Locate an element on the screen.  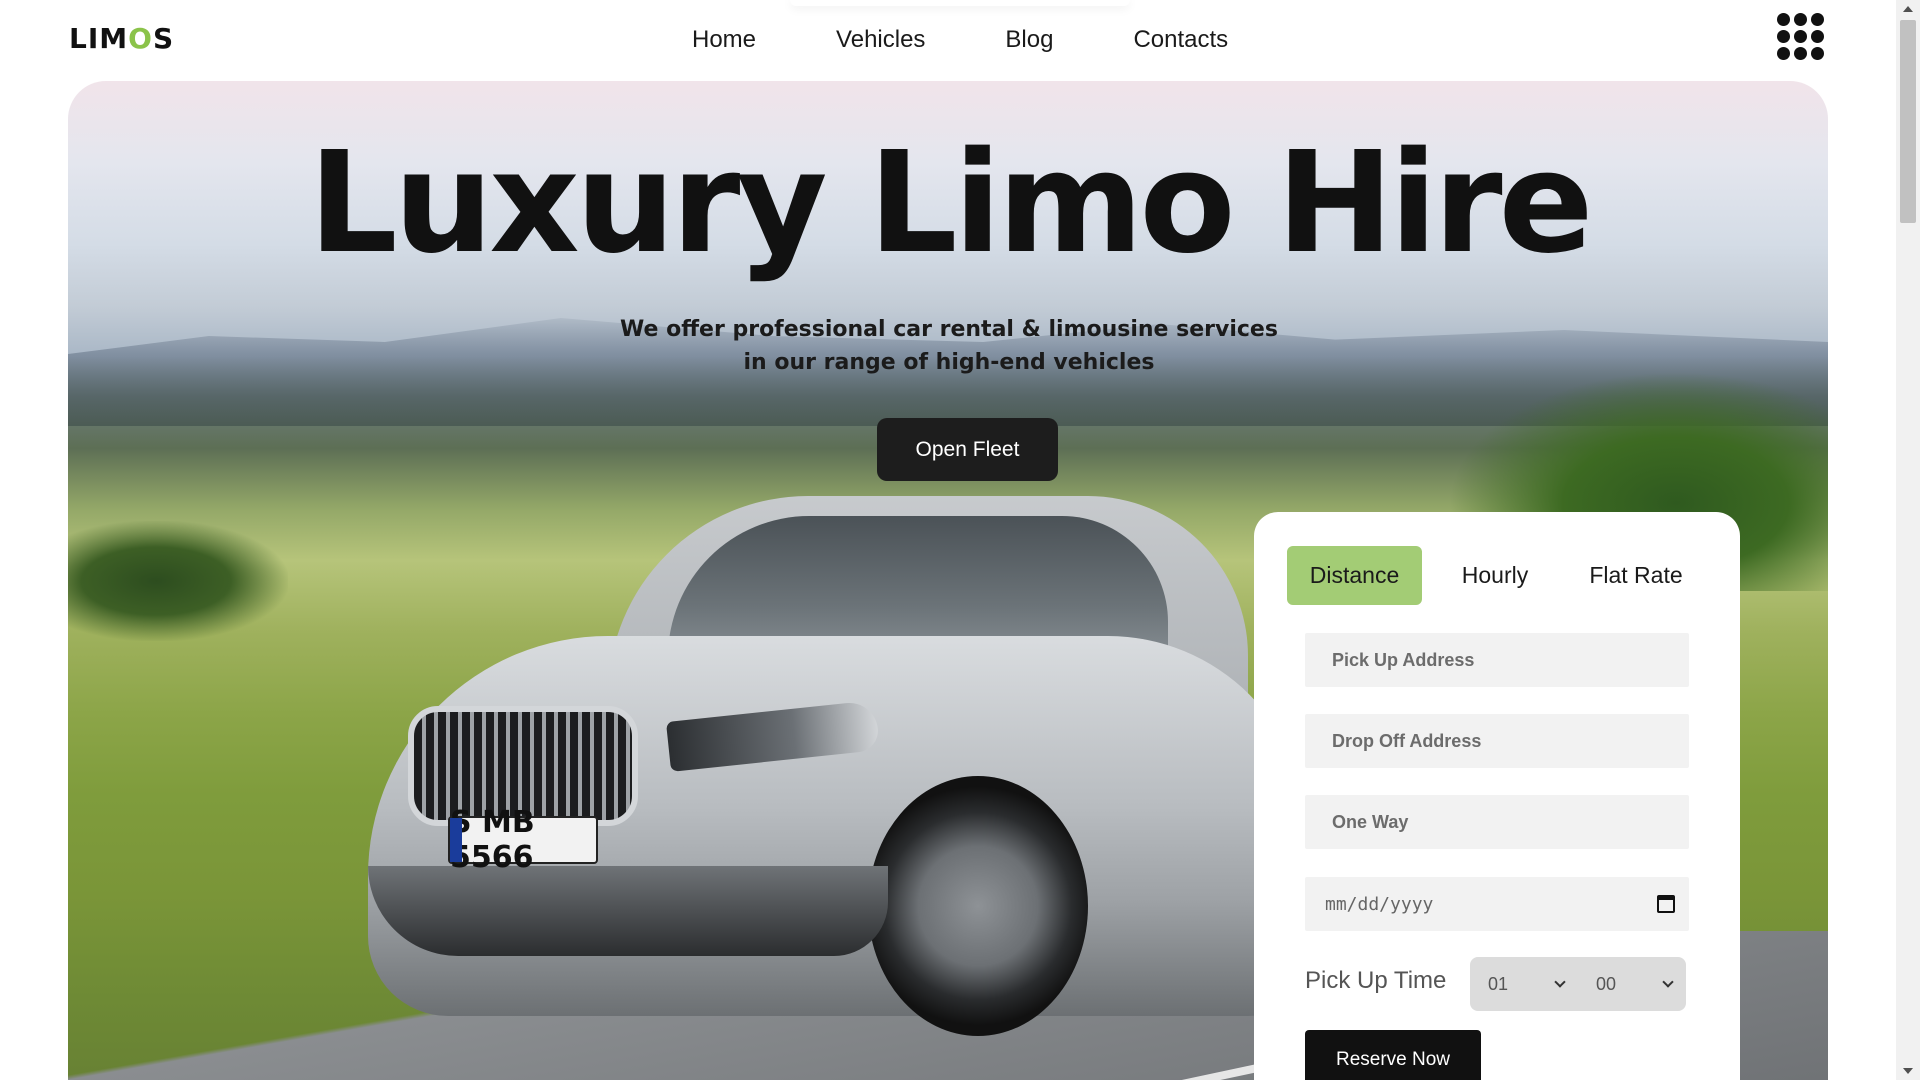
booking-tabs: Distance Hourly Flat Rate is located at coordinates (1495, 575).